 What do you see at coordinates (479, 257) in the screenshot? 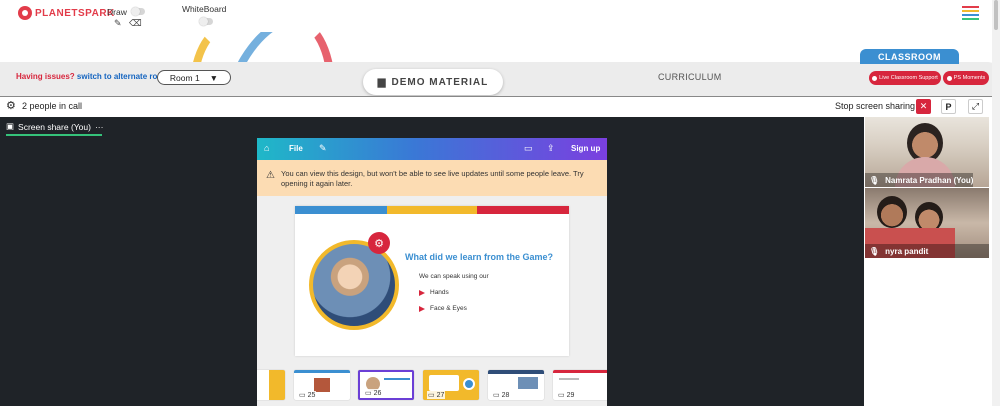
I see `slide-title: What did we learn from the Game?` at bounding box center [479, 257].